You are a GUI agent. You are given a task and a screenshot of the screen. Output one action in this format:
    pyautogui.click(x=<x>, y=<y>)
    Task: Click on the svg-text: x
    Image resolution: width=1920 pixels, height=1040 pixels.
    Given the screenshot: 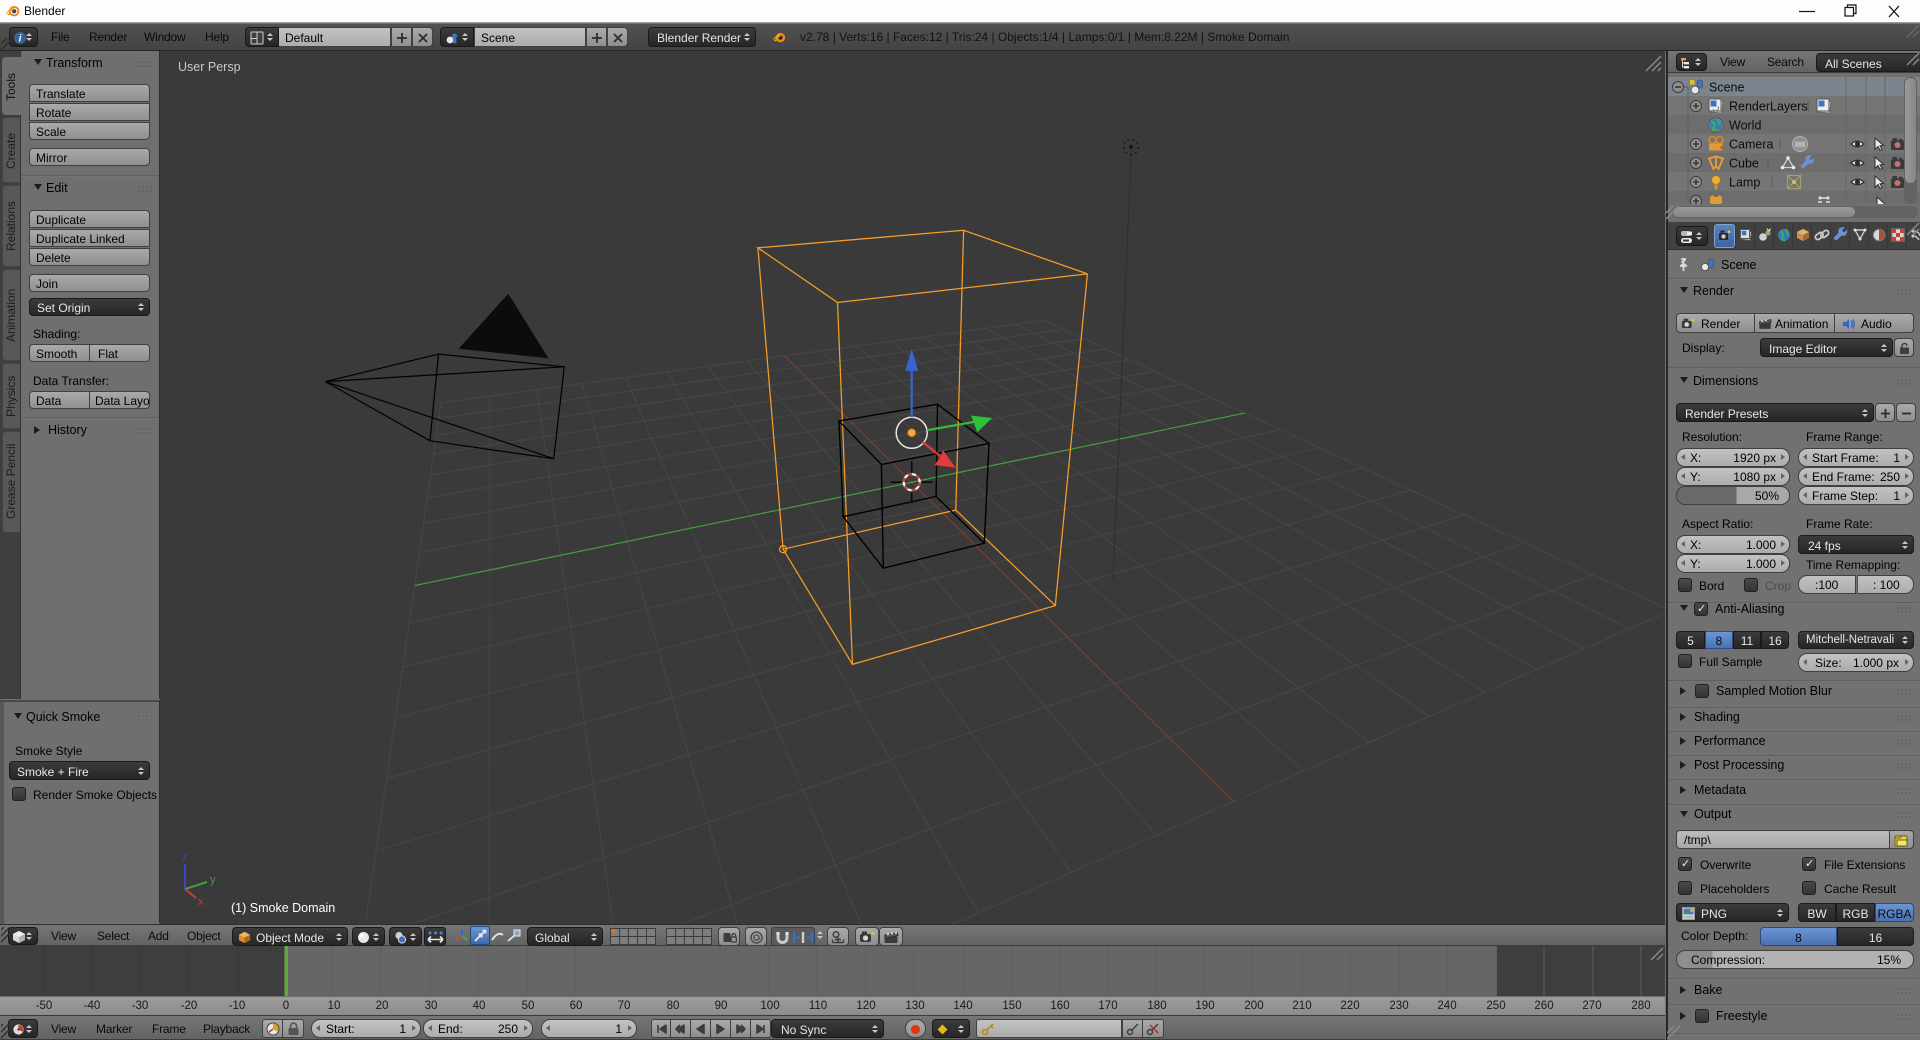 What is the action you would take?
    pyautogui.click(x=201, y=902)
    